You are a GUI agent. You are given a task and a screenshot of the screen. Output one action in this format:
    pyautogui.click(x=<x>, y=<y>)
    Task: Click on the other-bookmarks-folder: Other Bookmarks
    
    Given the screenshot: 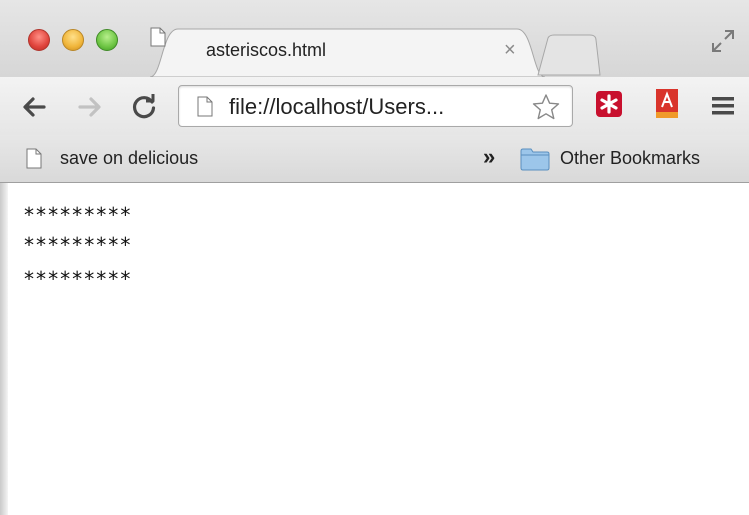 What is the action you would take?
    pyautogui.click(x=630, y=158)
    